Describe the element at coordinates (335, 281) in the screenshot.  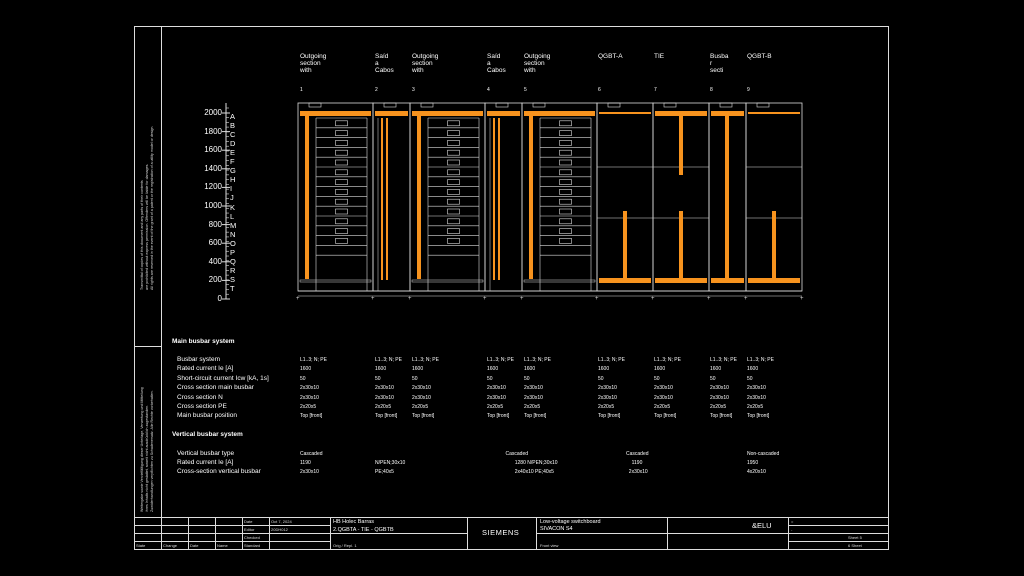
I see `pe-busbar` at that location.